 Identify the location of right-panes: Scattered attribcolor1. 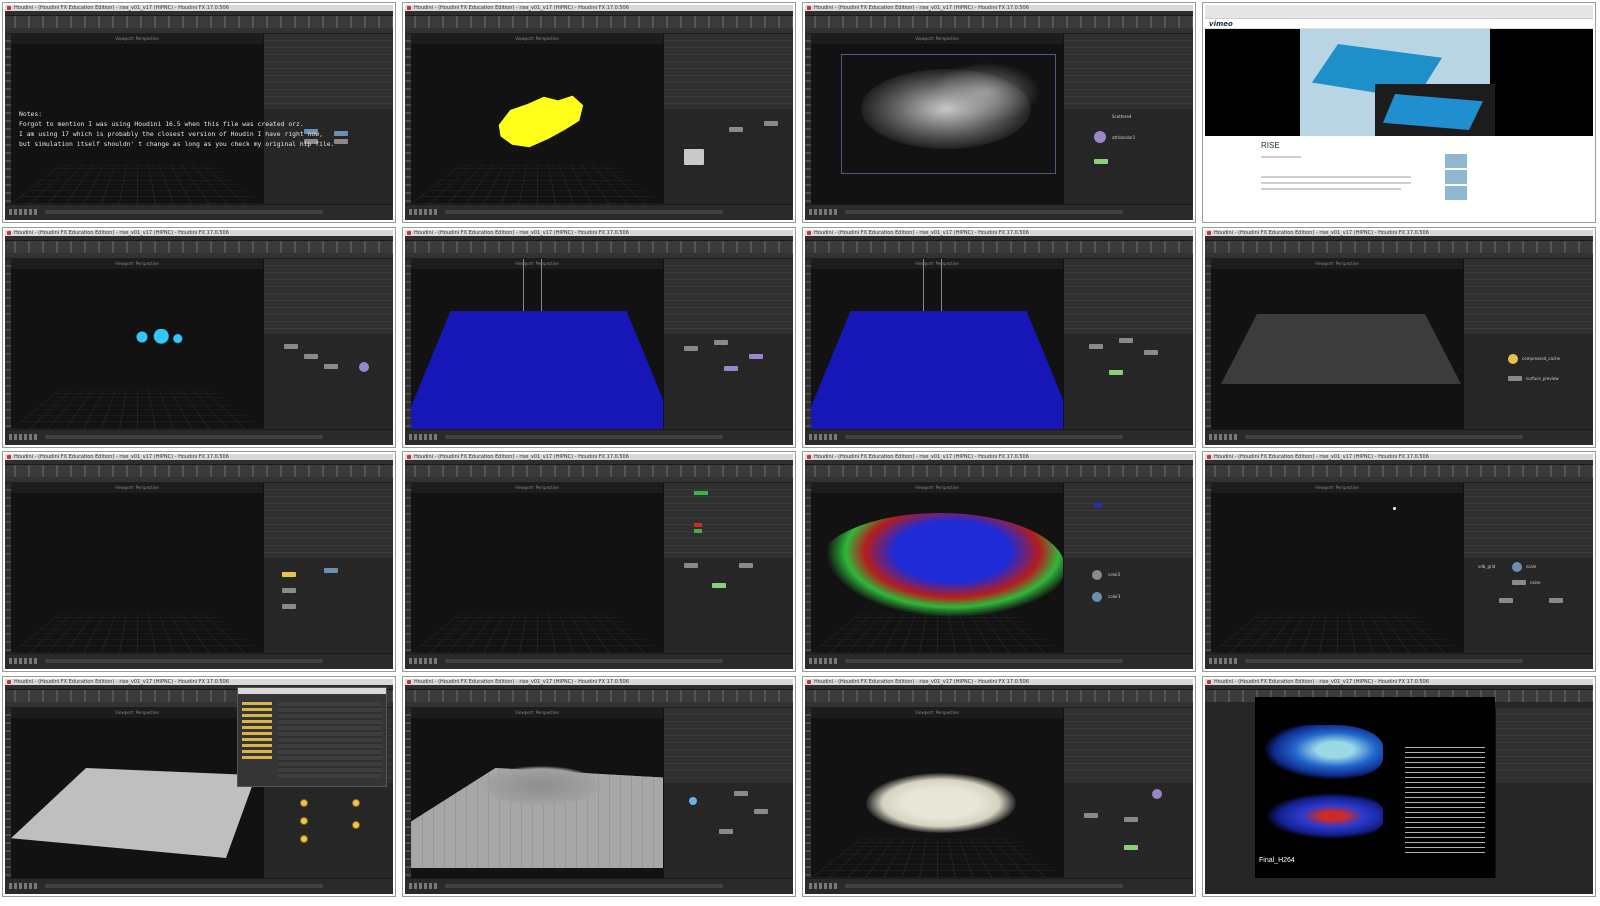
(1128, 119).